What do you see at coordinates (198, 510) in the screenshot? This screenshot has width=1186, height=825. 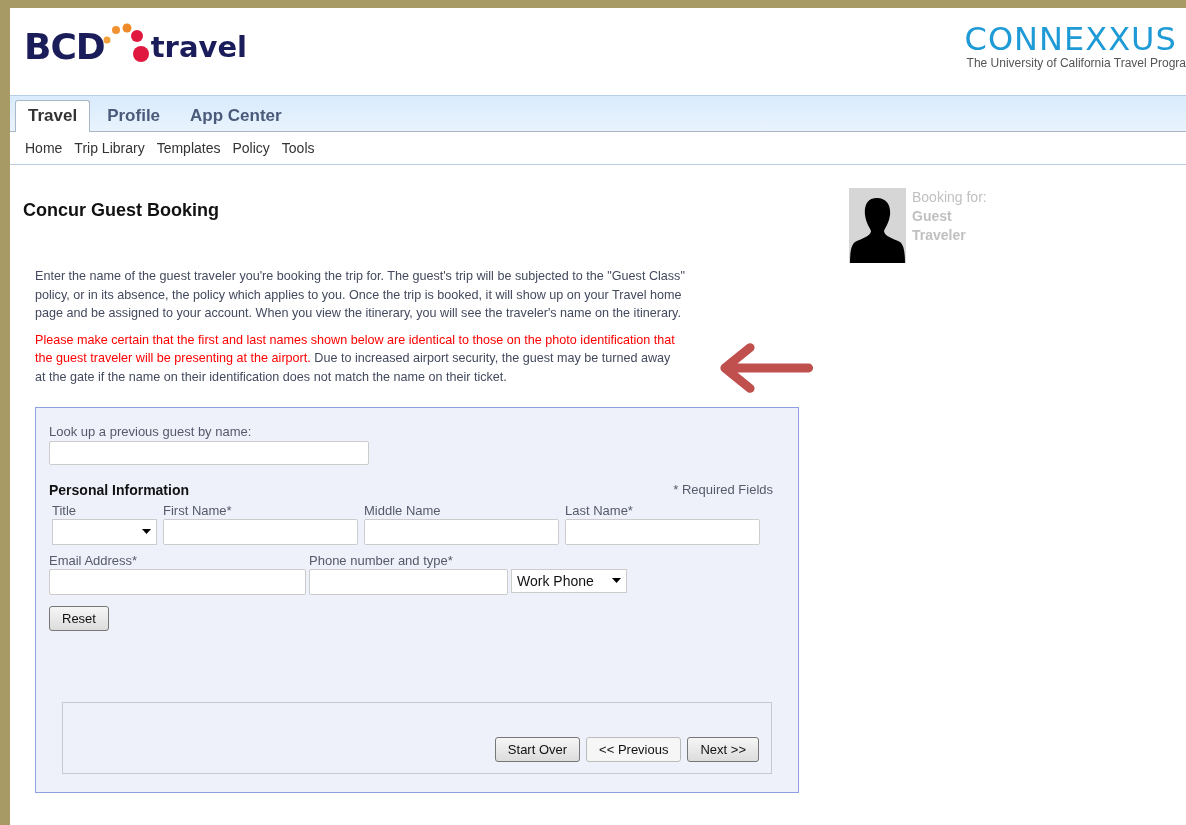 I see `field-label: First Name*` at bounding box center [198, 510].